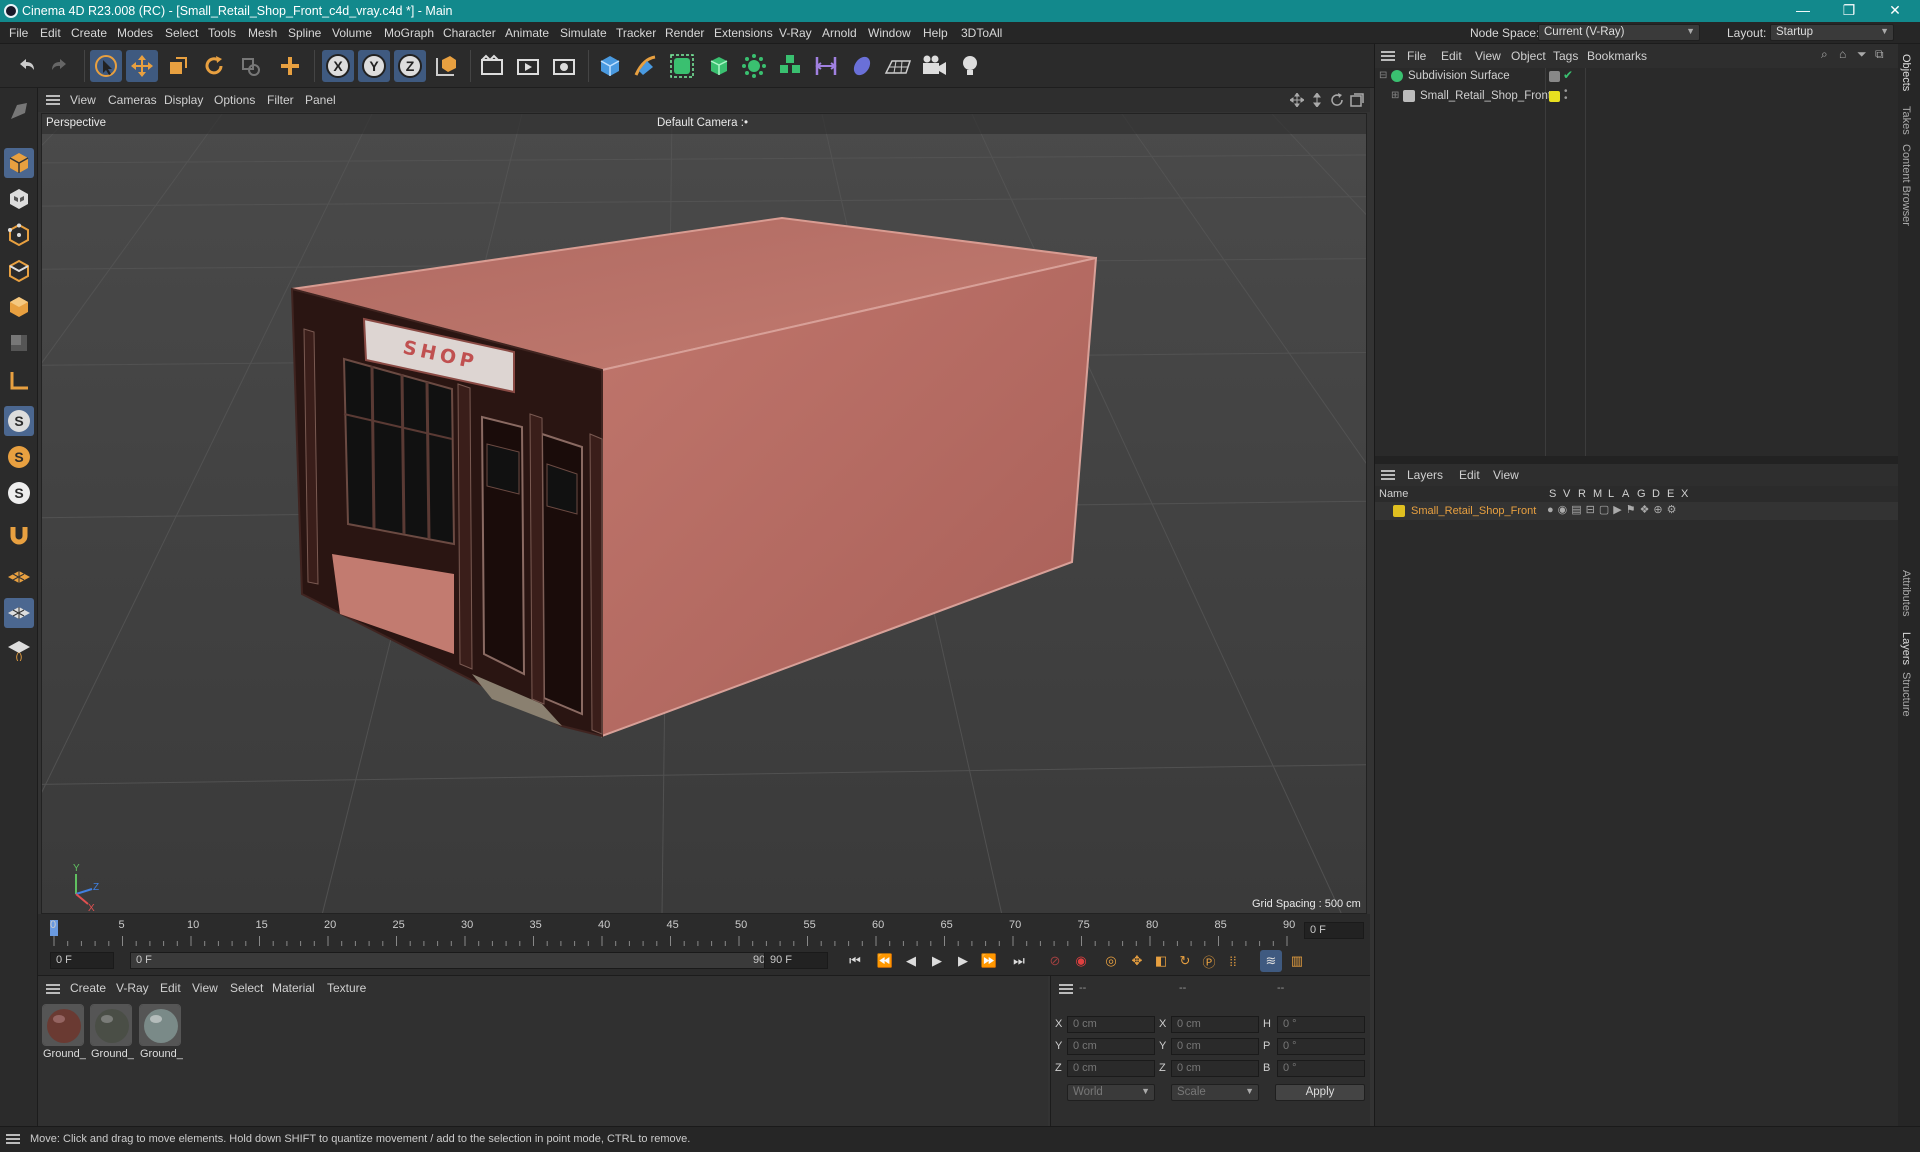  I want to click on axis-z-button: Z, so click(410, 66).